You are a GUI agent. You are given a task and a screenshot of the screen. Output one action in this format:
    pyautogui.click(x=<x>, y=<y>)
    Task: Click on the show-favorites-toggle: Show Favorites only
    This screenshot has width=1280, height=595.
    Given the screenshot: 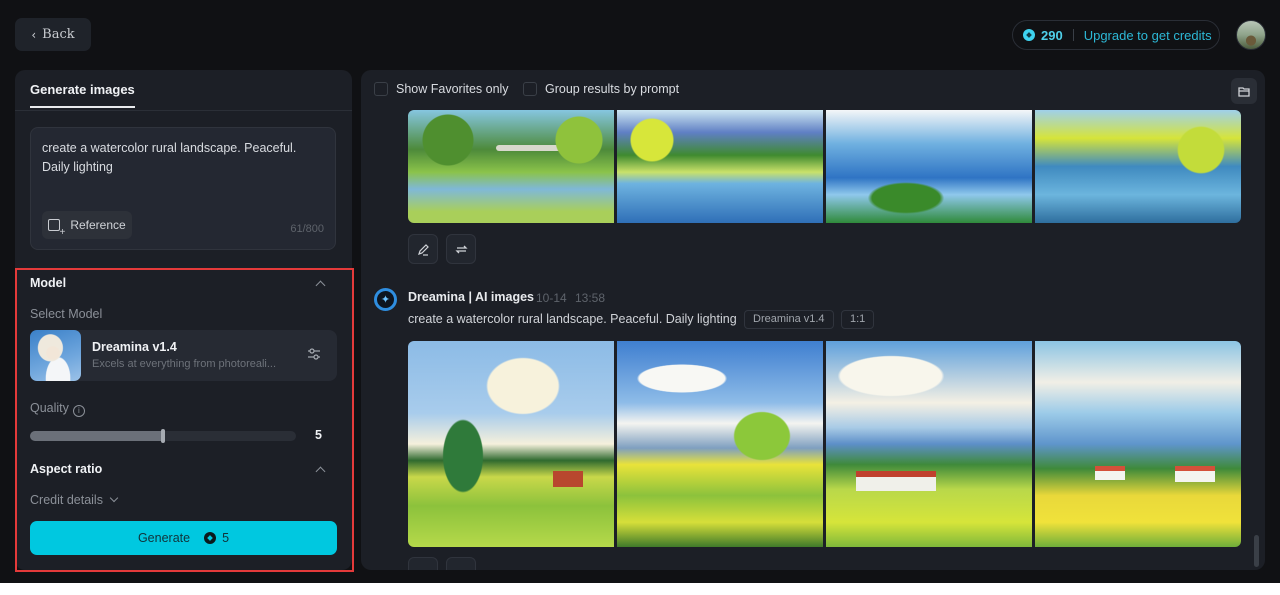 What is the action you would take?
    pyautogui.click(x=441, y=89)
    